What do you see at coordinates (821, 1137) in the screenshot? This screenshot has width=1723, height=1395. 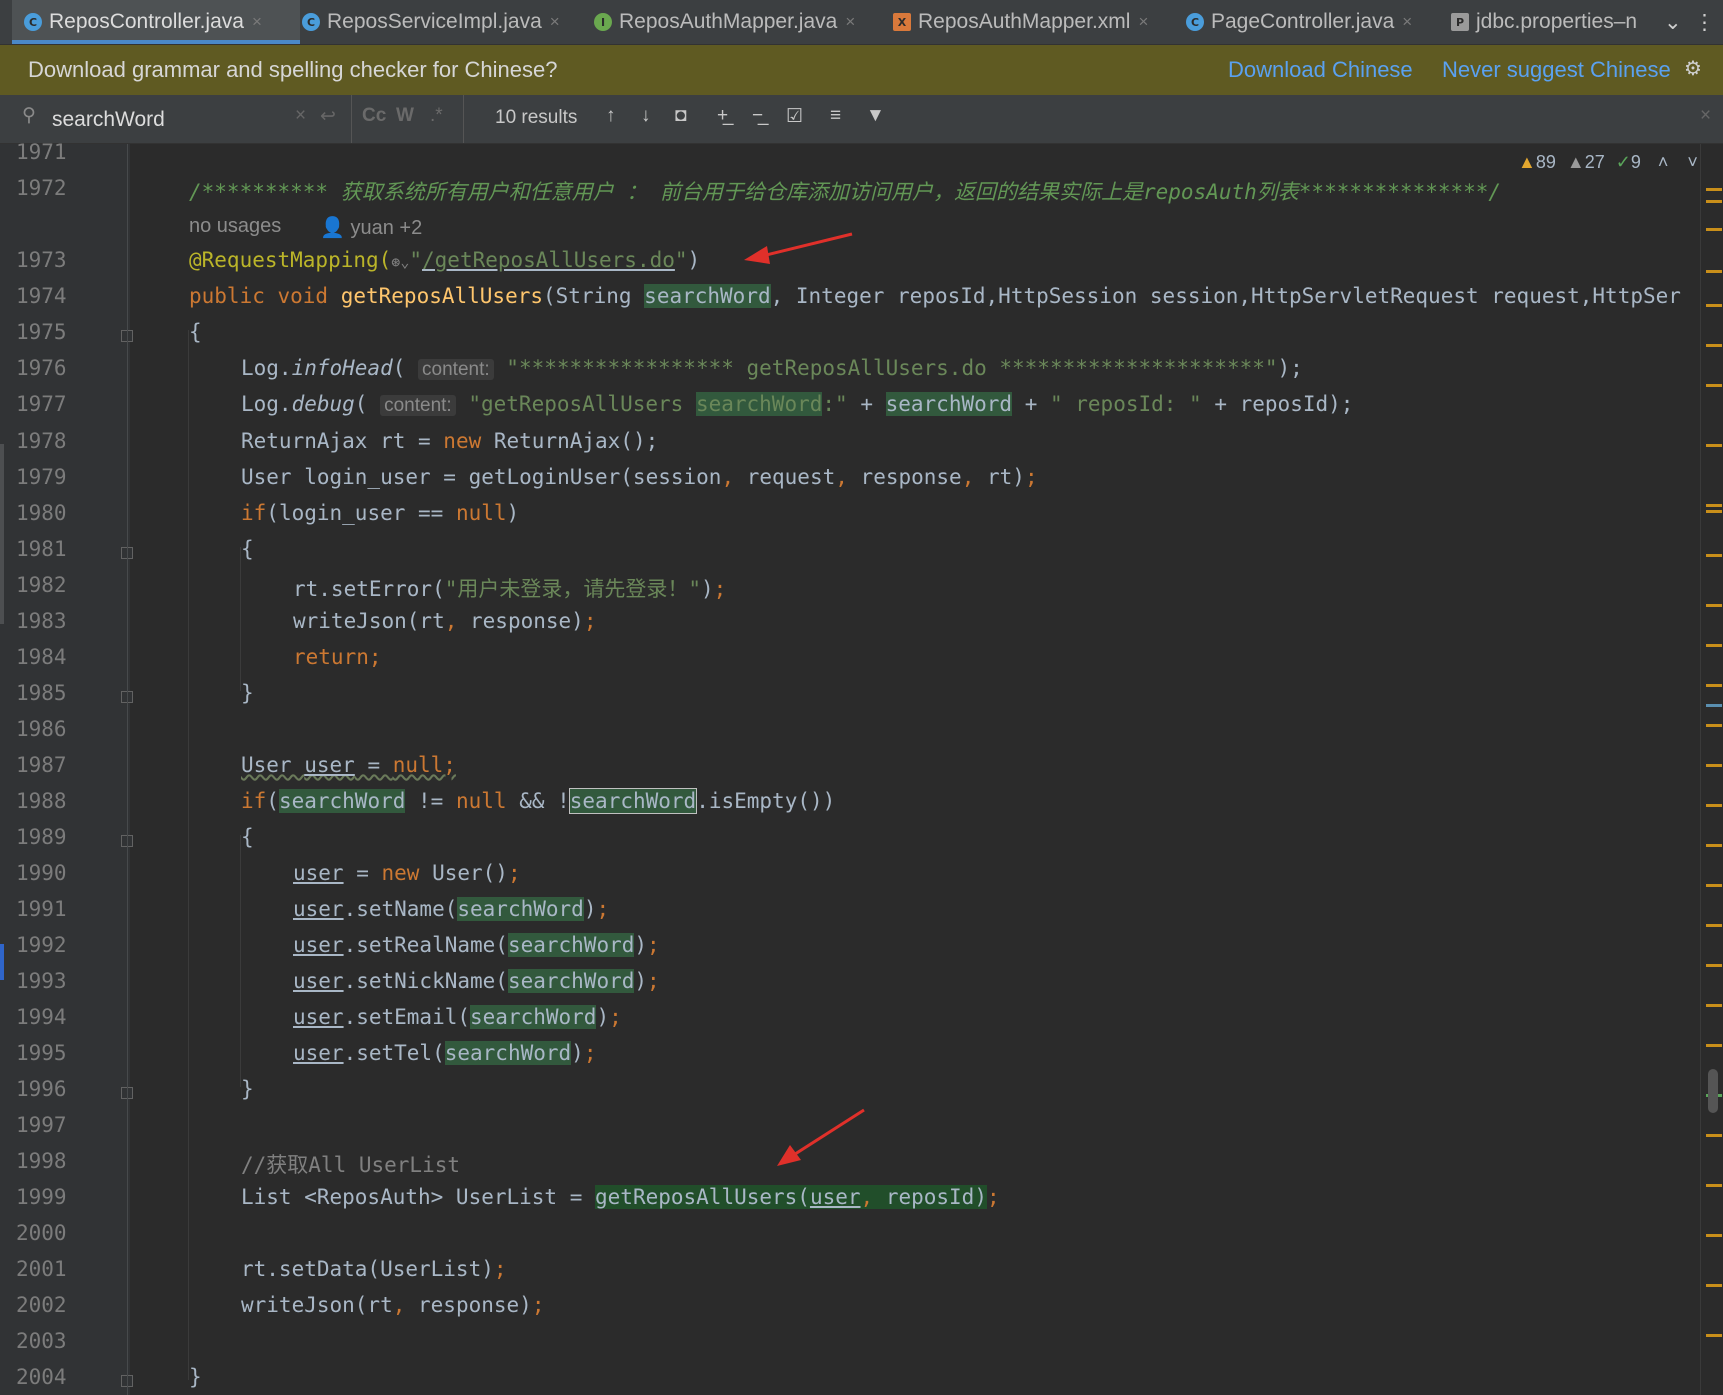 I see `red-arrow-method-call` at bounding box center [821, 1137].